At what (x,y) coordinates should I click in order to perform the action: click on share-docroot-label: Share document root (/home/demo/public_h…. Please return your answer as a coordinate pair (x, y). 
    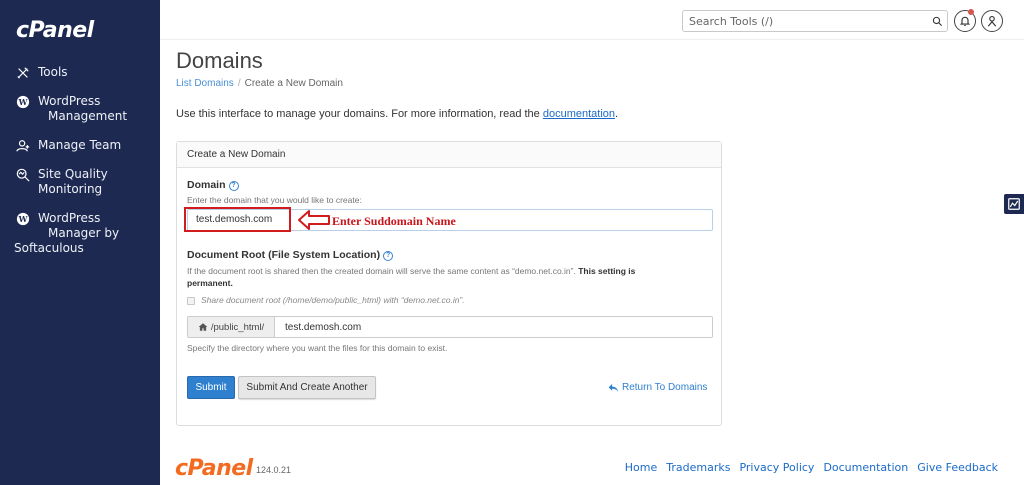
    Looking at the image, I should click on (333, 300).